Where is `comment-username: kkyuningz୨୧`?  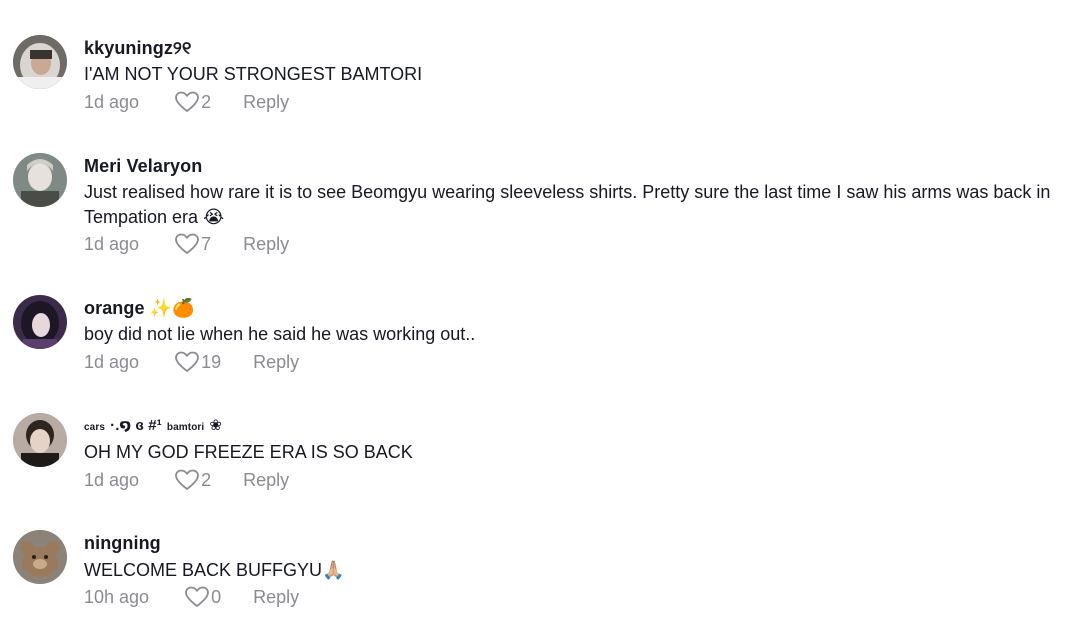
comment-username: kkyuningz୨୧ is located at coordinates (137, 48).